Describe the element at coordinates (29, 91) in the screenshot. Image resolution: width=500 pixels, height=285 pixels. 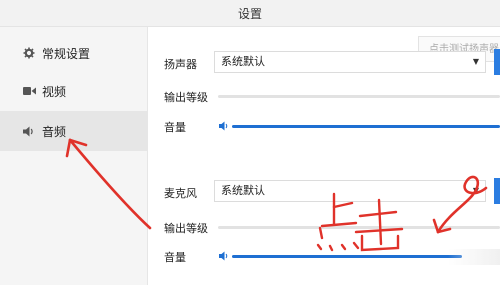
I see `video-camera-icon` at that location.